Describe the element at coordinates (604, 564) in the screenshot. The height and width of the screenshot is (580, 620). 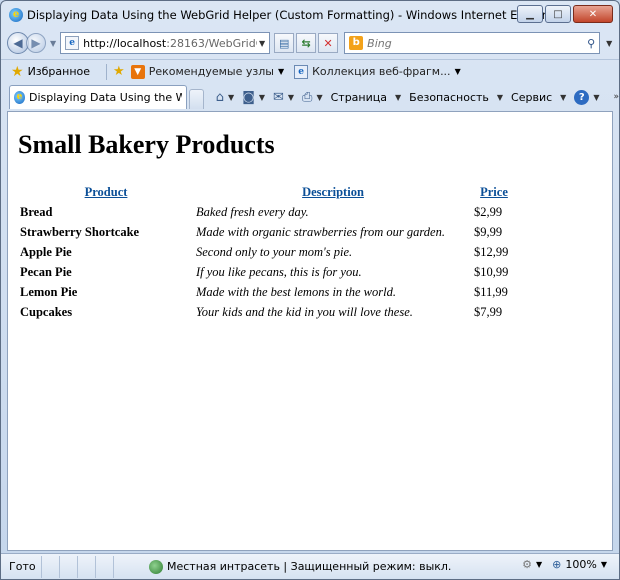
I see `zoom-dropdown: ▼` at that location.